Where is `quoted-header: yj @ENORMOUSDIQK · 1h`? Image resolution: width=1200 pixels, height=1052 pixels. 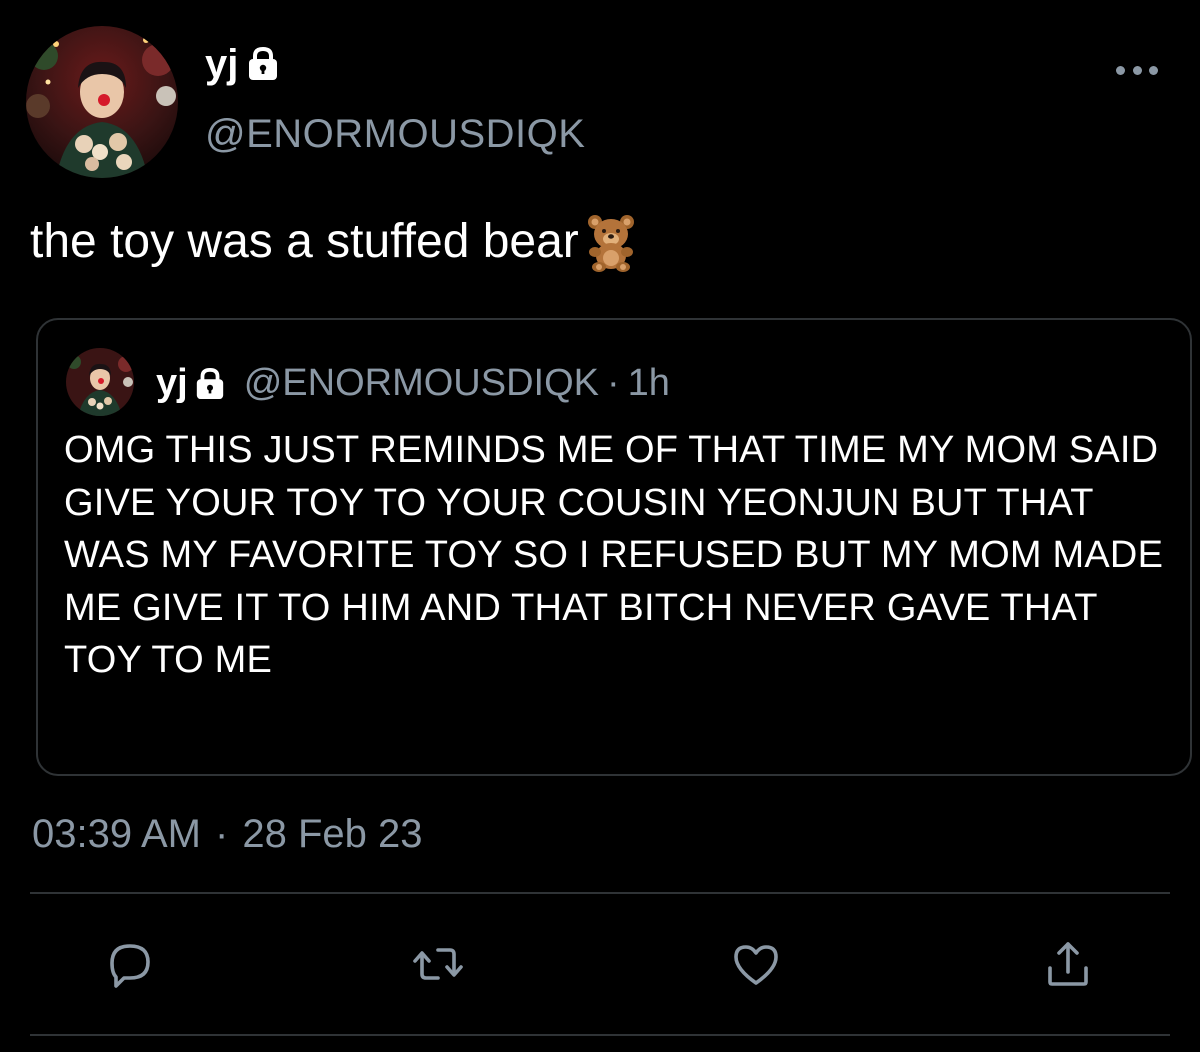 quoted-header: yj @ENORMOUSDIQK · 1h is located at coordinates (413, 383).